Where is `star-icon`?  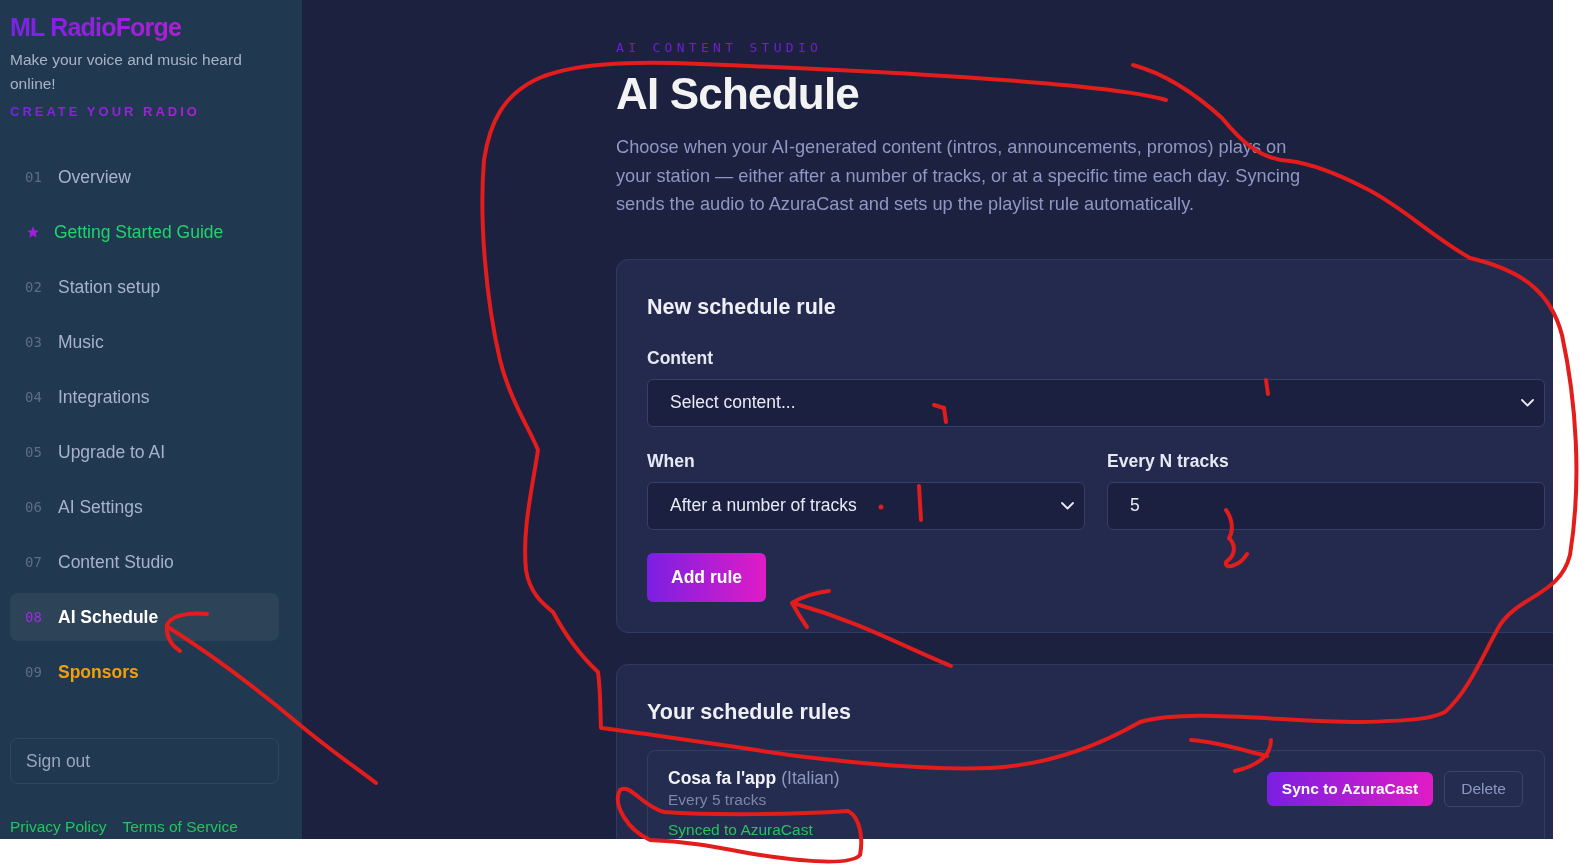
star-icon is located at coordinates (33, 232).